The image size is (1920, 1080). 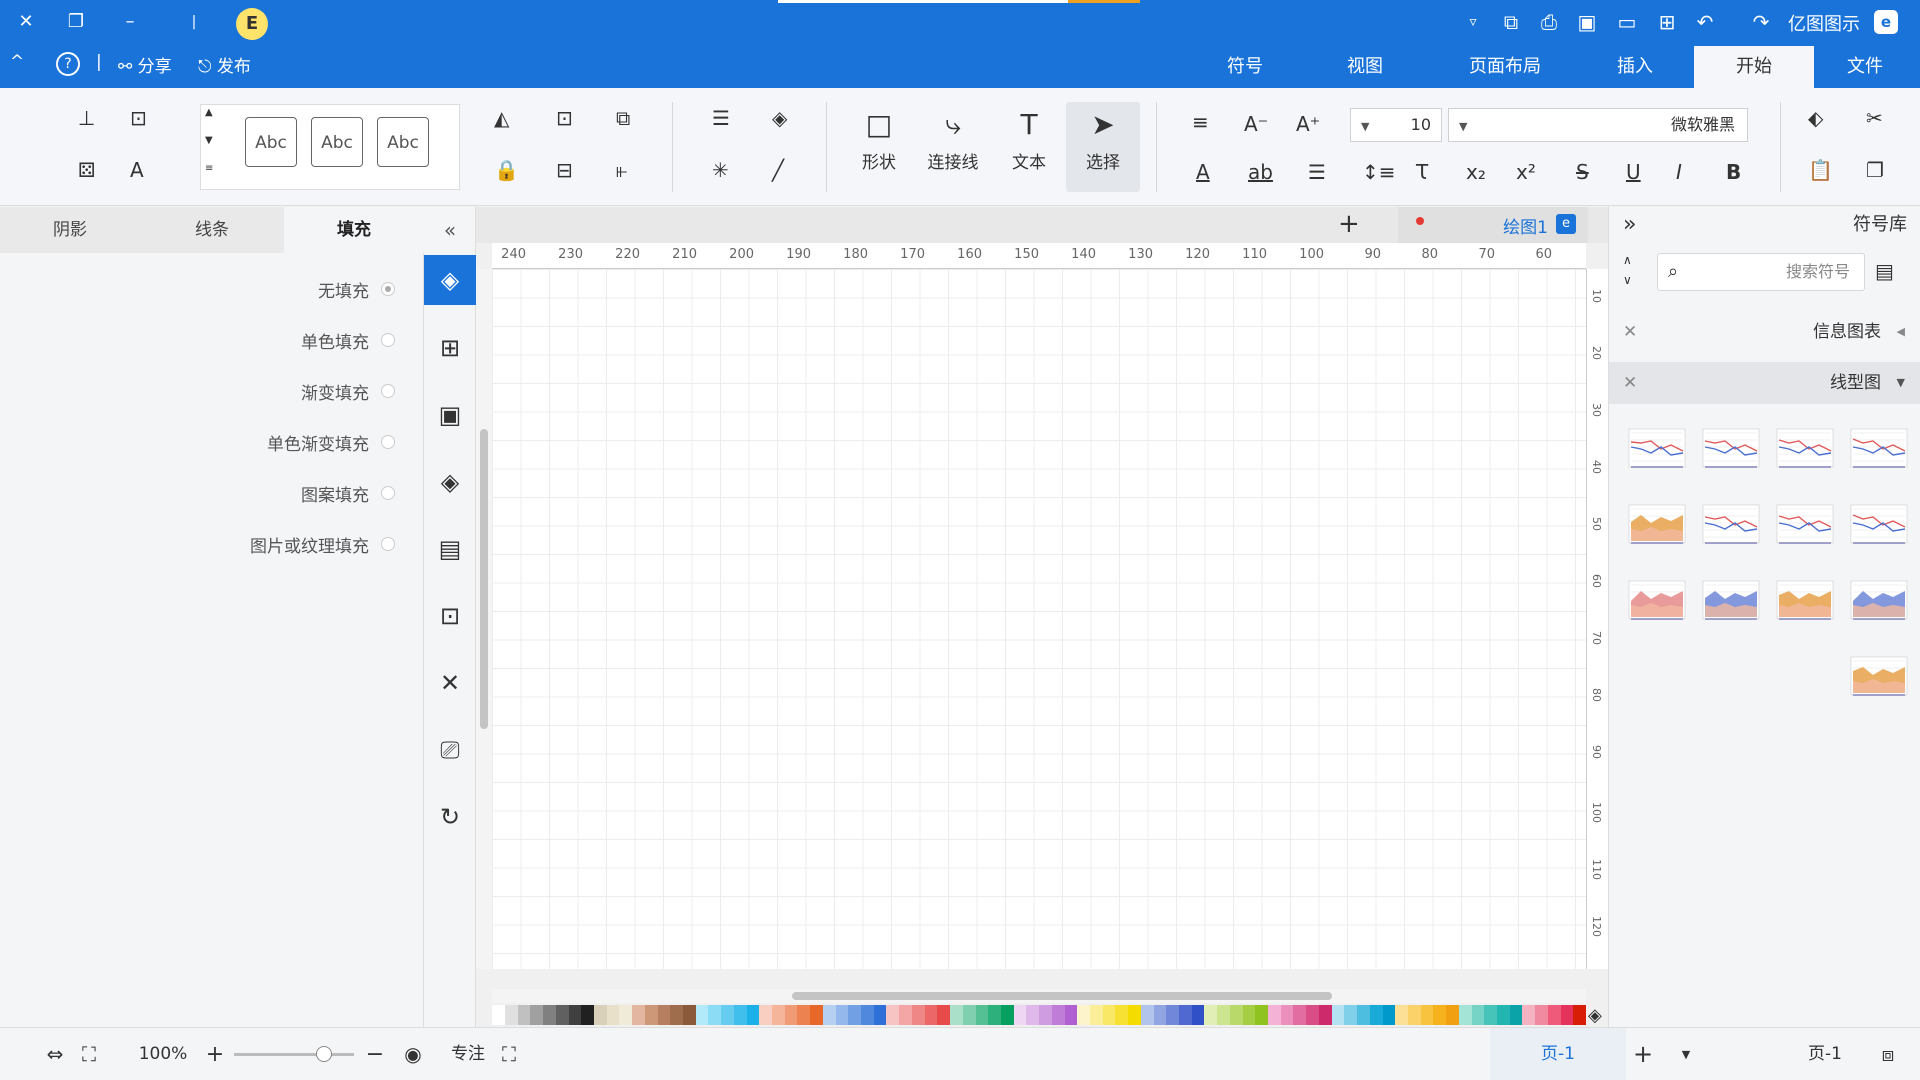 I want to click on copy-icon: ❐, so click(x=1875, y=170).